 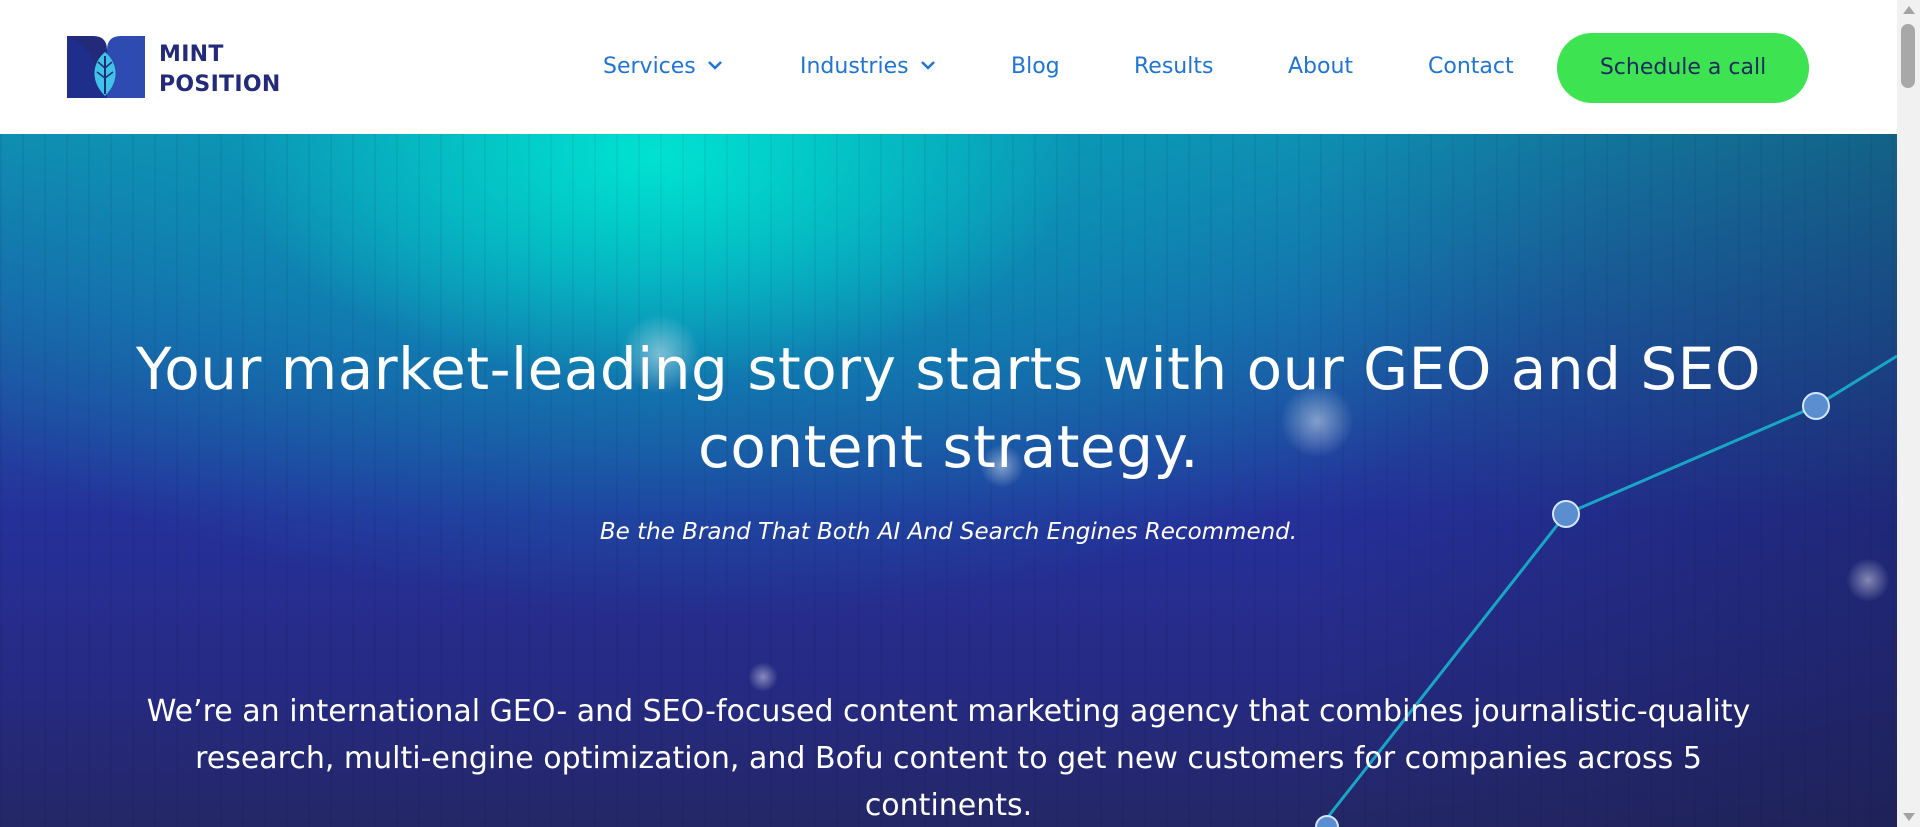 What do you see at coordinates (106, 67) in the screenshot?
I see `leaf-logo-icon` at bounding box center [106, 67].